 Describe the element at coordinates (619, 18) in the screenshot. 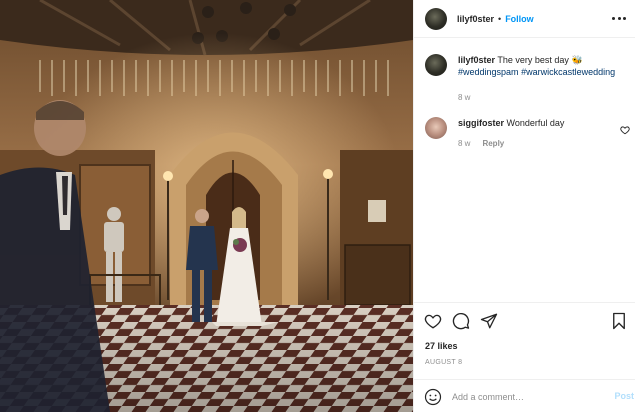

I see `more-options-icon` at that location.